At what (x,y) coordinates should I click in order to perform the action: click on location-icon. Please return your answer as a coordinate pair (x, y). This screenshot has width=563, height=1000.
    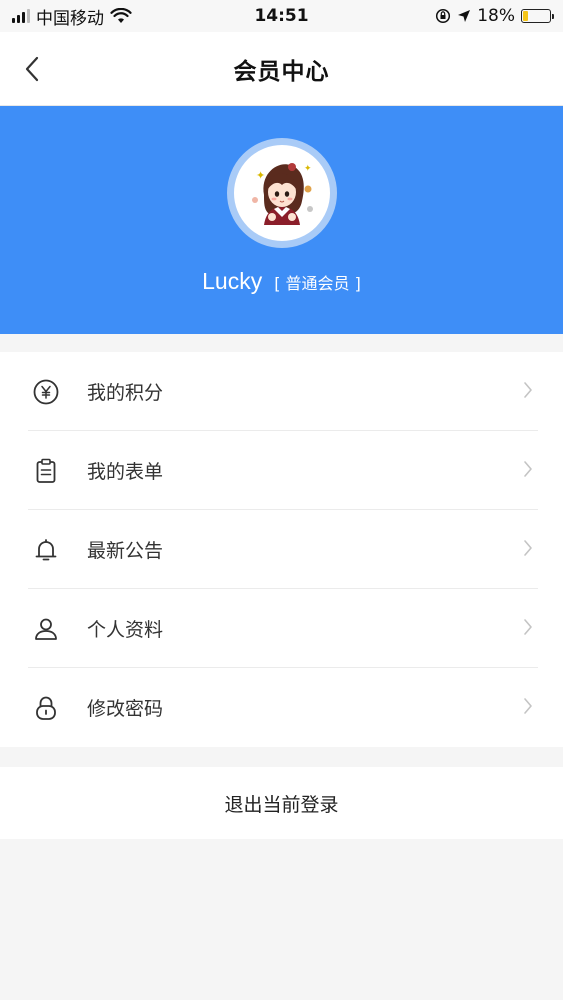
    Looking at the image, I should click on (464, 16).